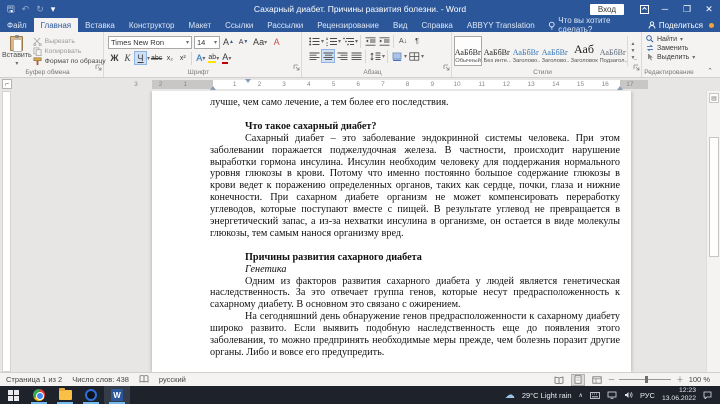  I want to click on left-indent-marker, so click(213, 88).